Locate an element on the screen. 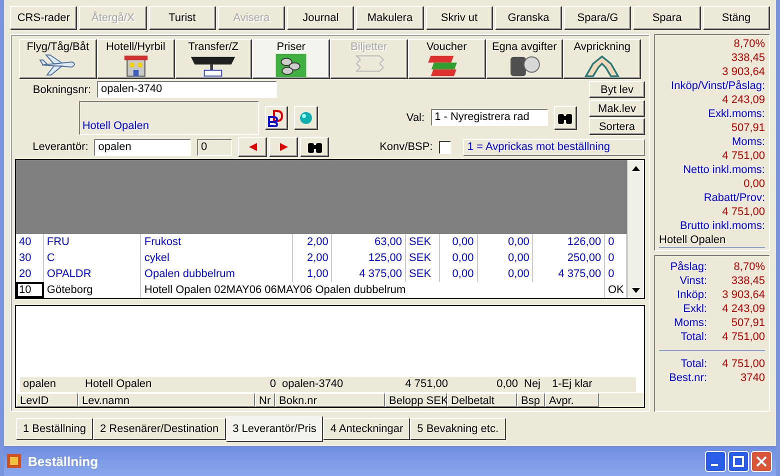 Image resolution: width=780 pixels, height=476 pixels. column-header: Delbetalt is located at coordinates (482, 400).